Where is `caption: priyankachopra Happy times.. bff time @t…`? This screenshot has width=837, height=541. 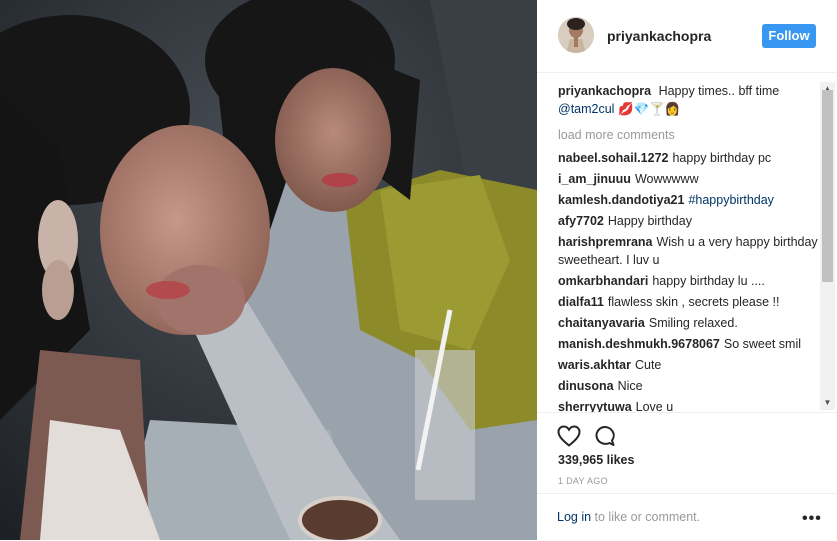
caption: priyankachopra Happy times.. bff time @t… is located at coordinates (689, 100).